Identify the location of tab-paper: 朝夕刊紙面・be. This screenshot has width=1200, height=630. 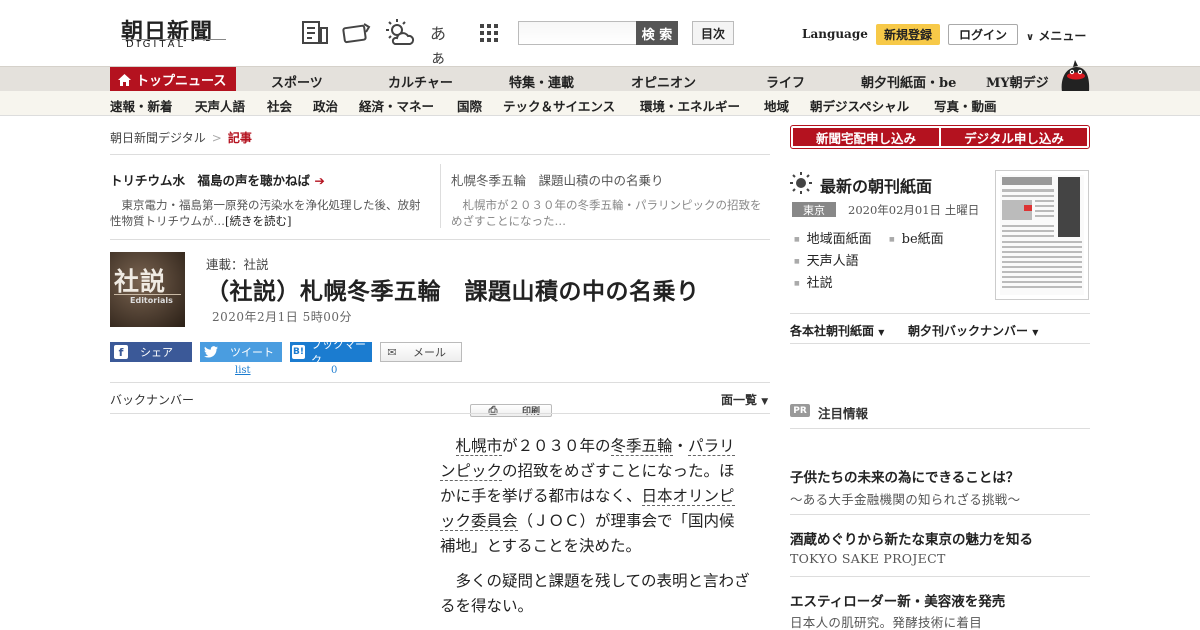
(908, 81).